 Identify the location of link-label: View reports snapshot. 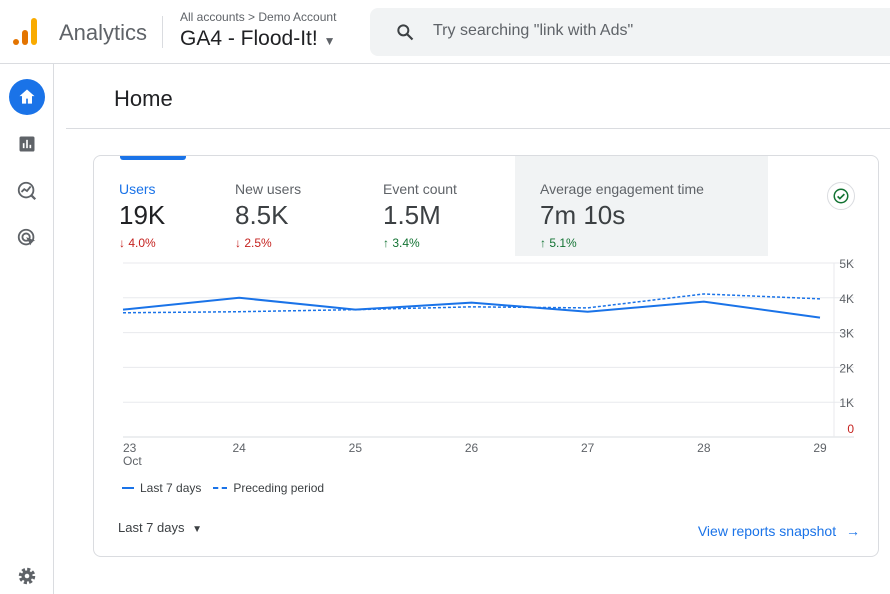
(767, 531).